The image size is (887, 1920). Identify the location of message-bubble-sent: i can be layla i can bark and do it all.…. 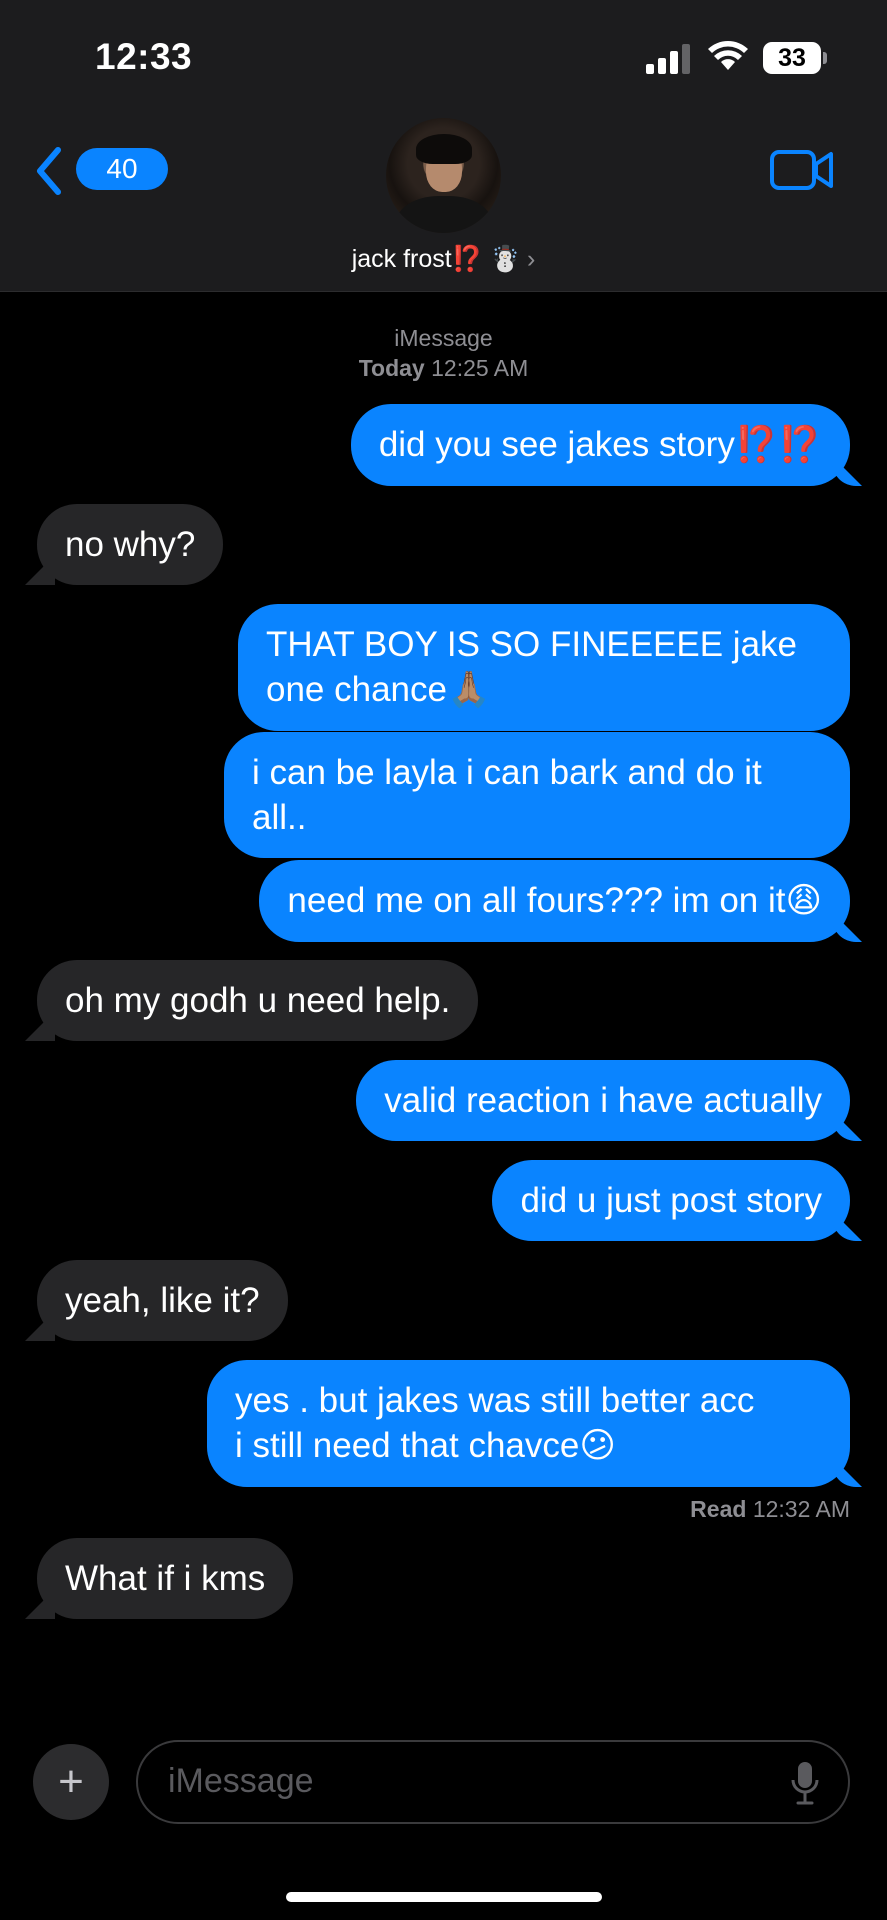
(537, 795).